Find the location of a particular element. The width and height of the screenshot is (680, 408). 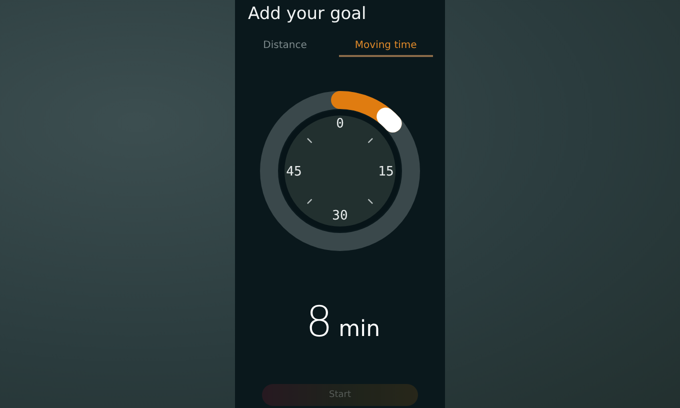

dial-label: 15 is located at coordinates (386, 172).